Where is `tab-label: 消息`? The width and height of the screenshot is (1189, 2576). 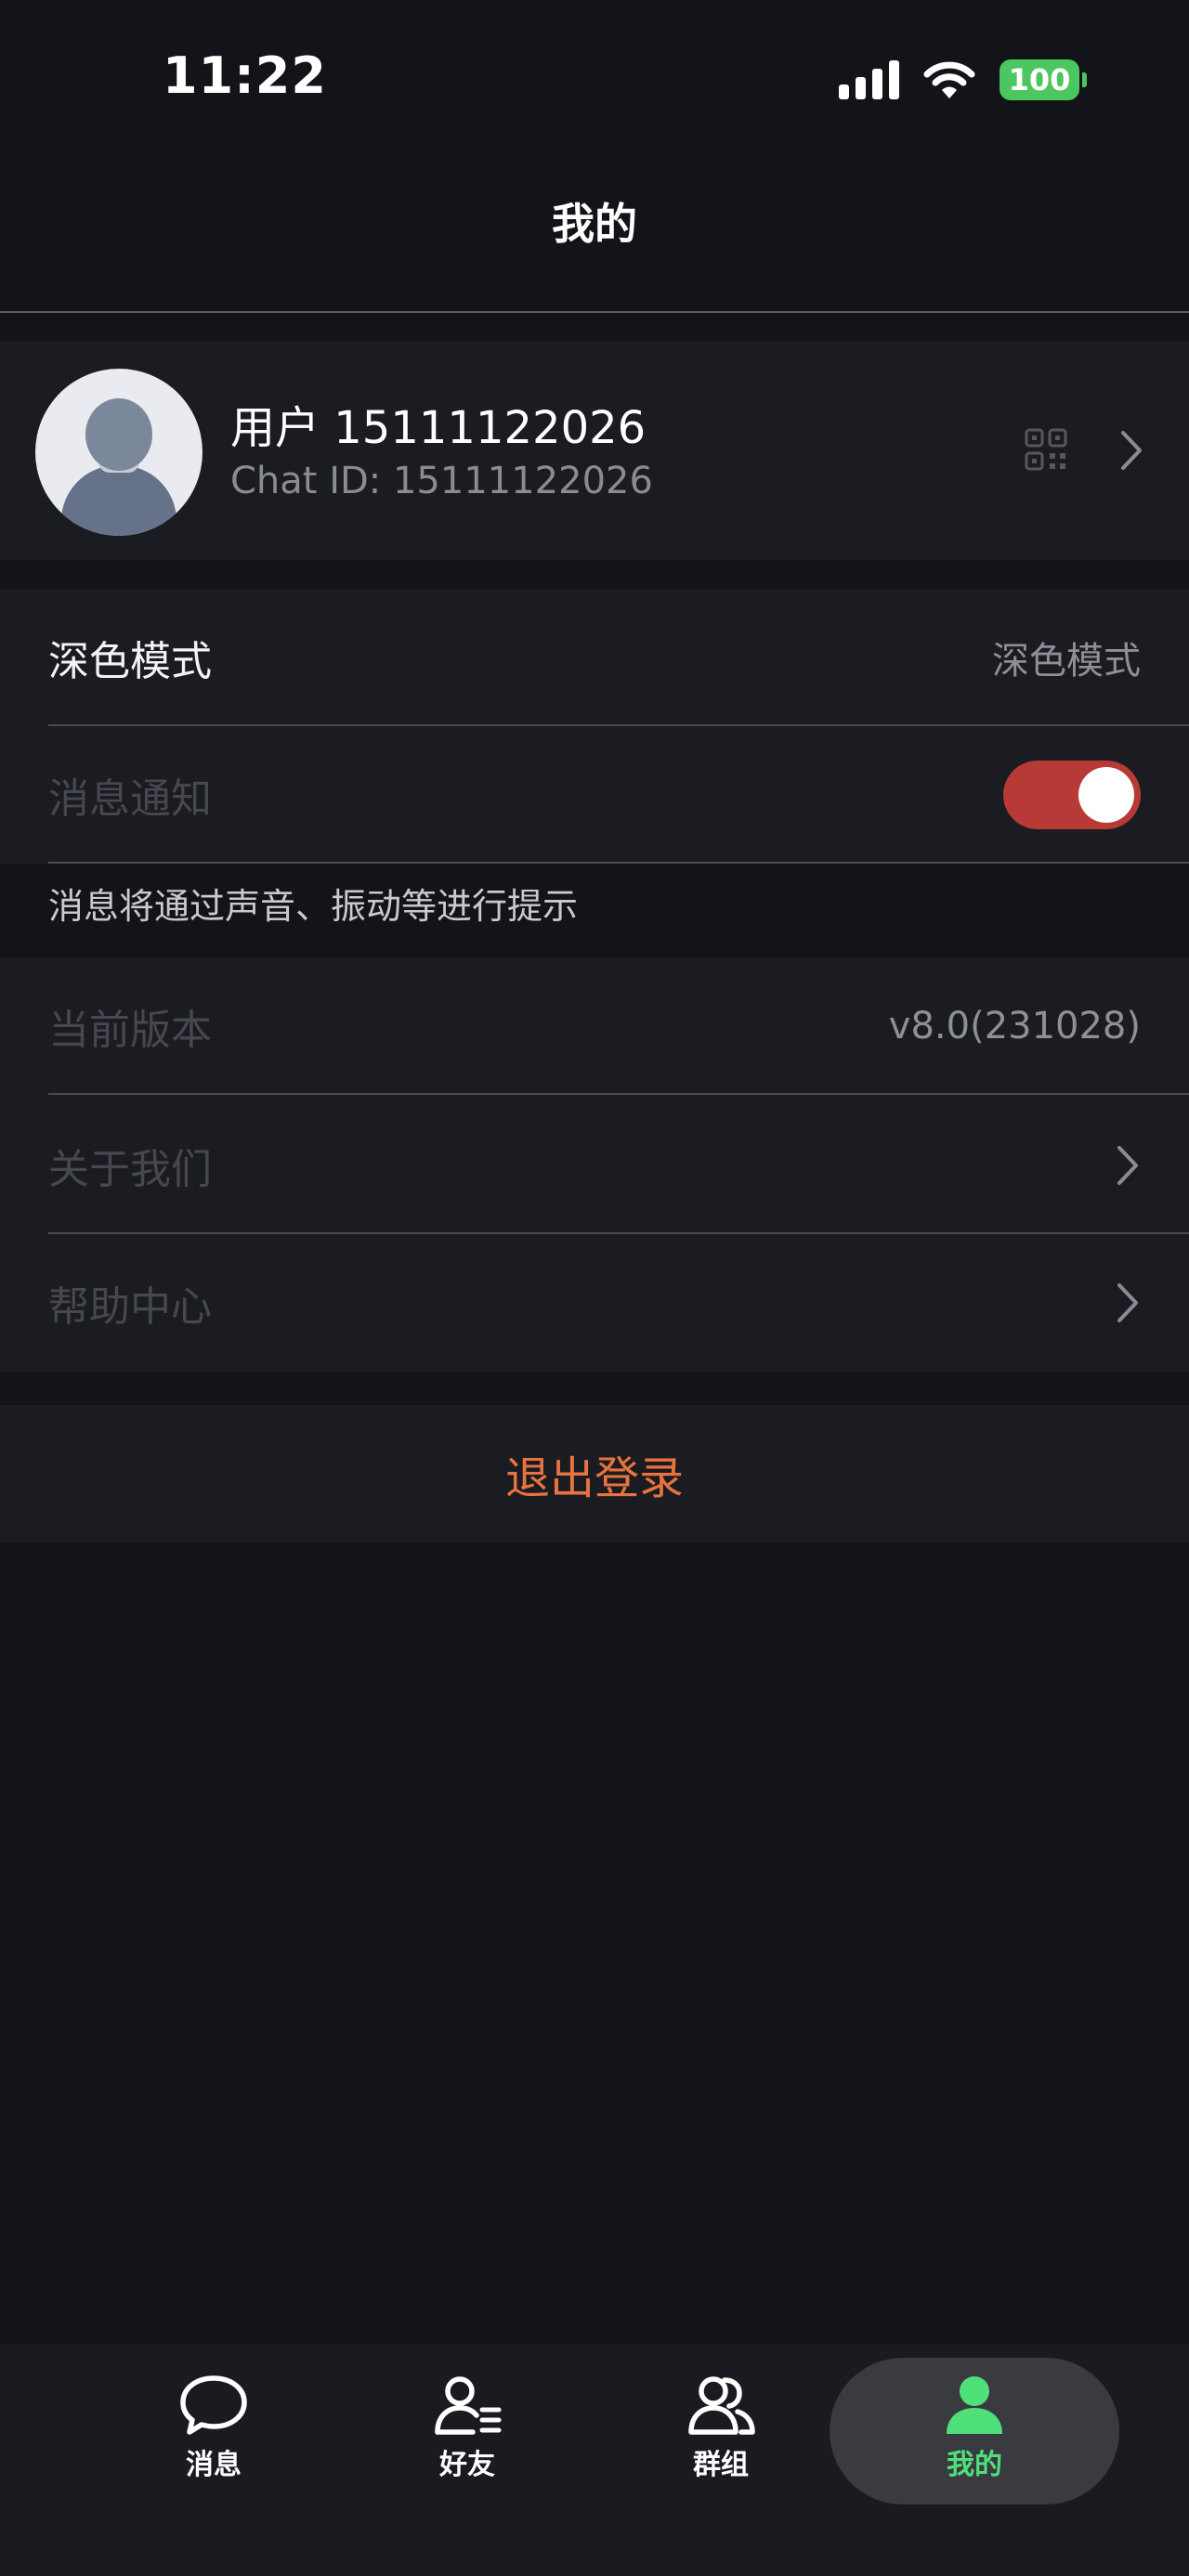
tab-label: 消息 is located at coordinates (214, 2465).